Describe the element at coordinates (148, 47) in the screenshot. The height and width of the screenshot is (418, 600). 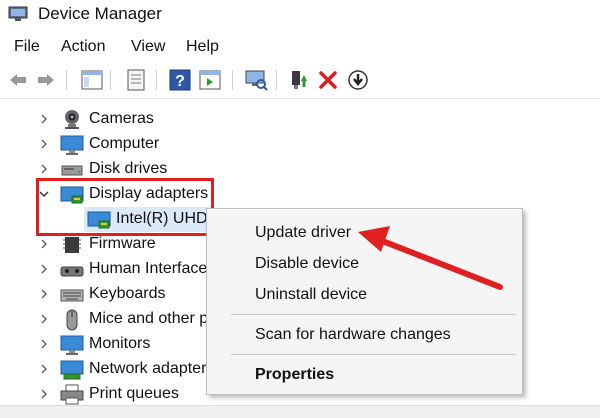
I see `menu-view: View` at that location.